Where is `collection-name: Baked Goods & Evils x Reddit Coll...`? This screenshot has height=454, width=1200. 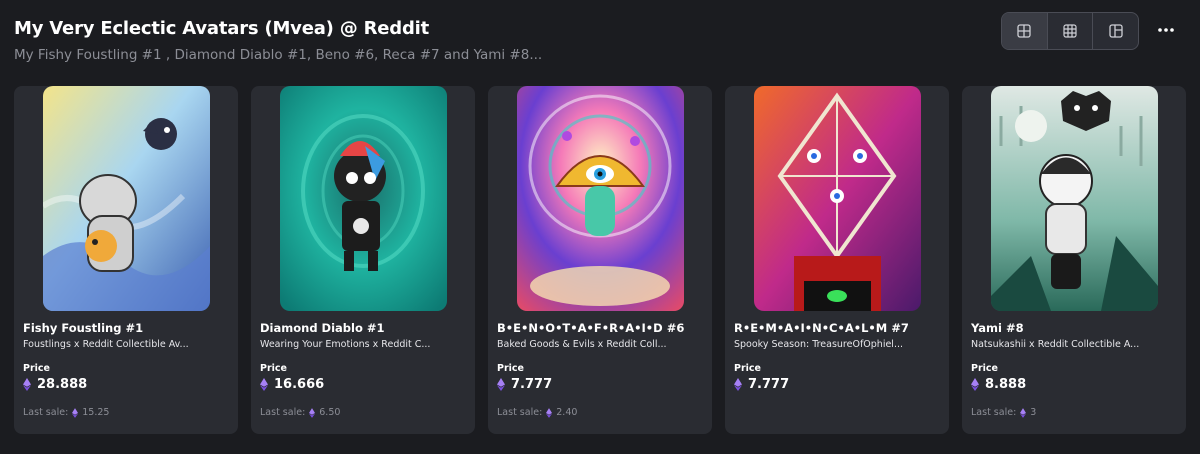
collection-name: Baked Goods & Evils x Reddit Coll... is located at coordinates (582, 344).